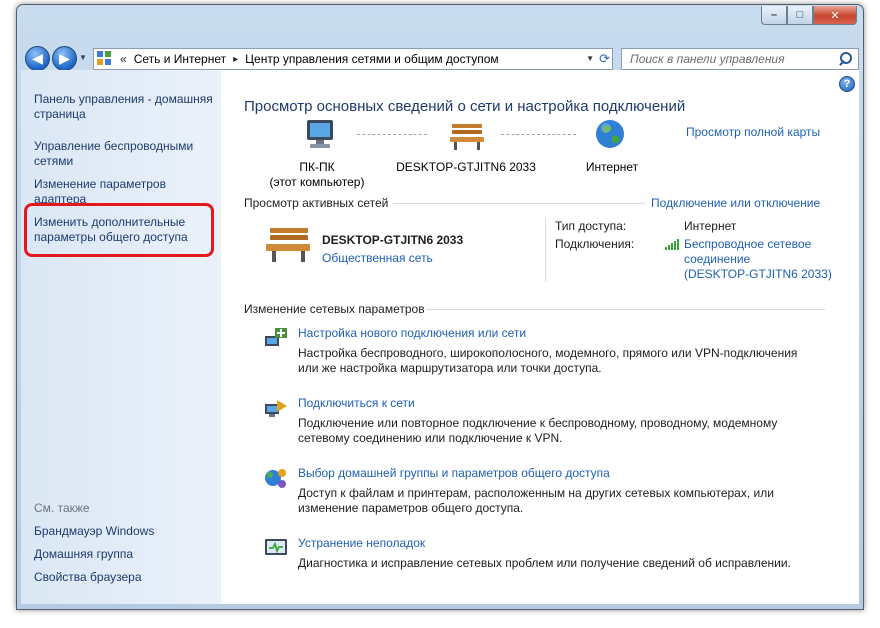 Image resolution: width=880 pixels, height=628 pixels. Describe the element at coordinates (710, 226) in the screenshot. I see `access-type-value: Интернет` at that location.